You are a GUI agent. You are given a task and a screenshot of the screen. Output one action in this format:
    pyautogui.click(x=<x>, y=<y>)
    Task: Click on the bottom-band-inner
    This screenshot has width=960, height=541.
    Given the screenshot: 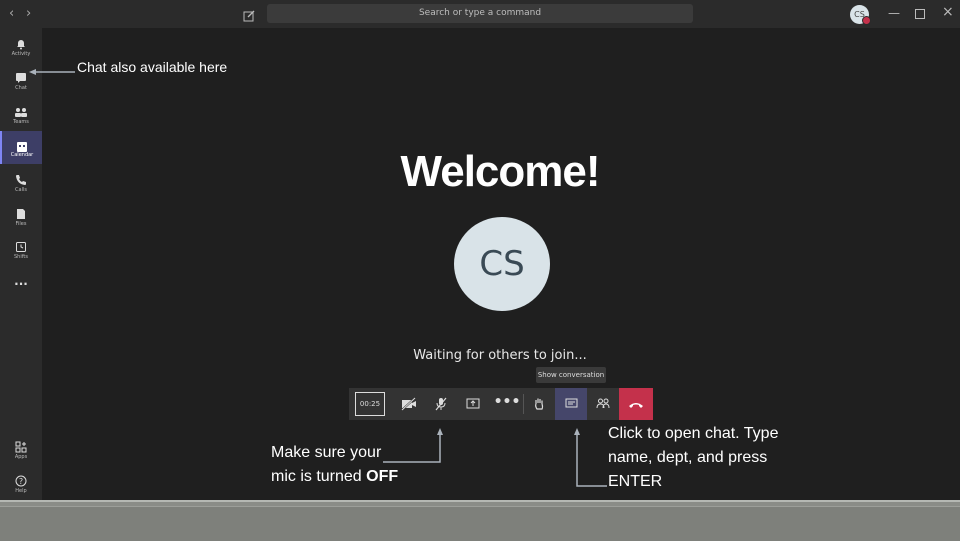 What is the action you would take?
    pyautogui.click(x=480, y=523)
    